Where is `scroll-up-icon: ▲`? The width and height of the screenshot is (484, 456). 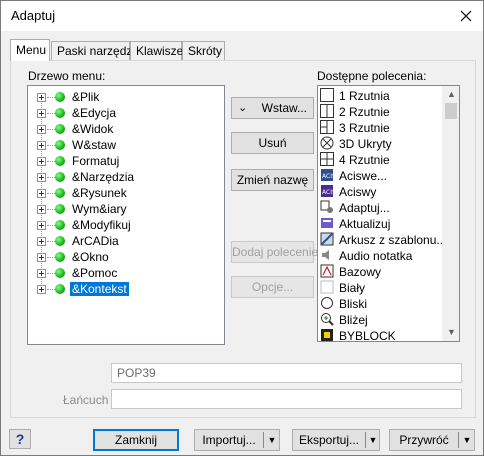
scroll-up-icon: ▲ is located at coordinates (451, 94).